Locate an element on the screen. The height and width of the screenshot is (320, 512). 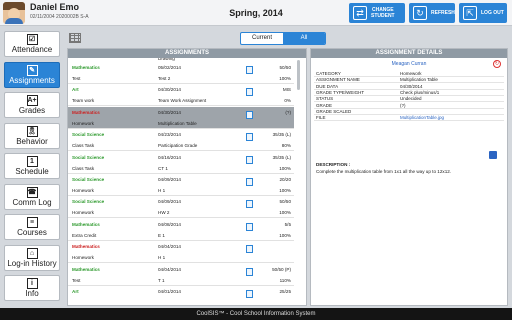
assignment-type: Extra Credit is located at coordinates (84, 235).